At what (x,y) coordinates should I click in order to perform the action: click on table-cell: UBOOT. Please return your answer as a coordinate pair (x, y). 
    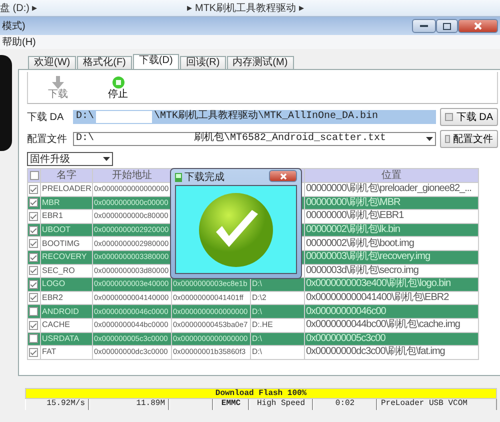
    Looking at the image, I should click on (66, 230).